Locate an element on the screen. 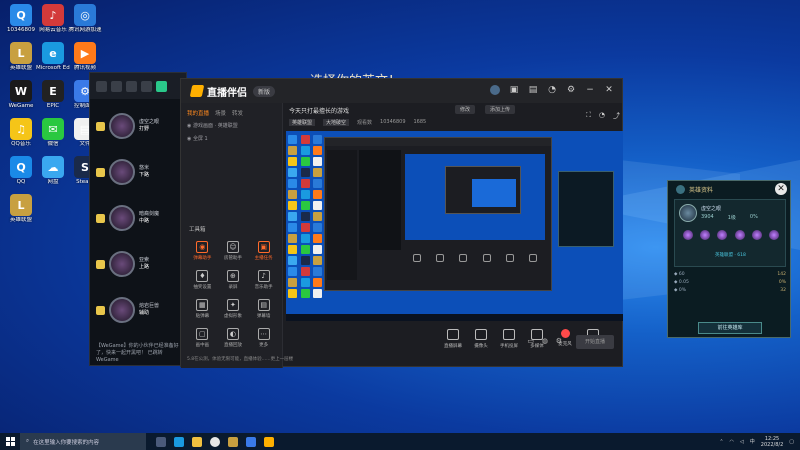 This screenshot has width=800, height=450. sidebar-tab: 场景 is located at coordinates (220, 113).